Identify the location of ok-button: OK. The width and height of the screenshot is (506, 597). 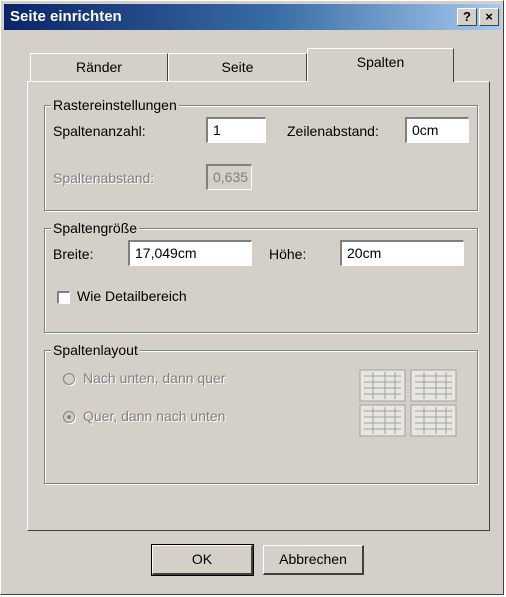
(202, 560).